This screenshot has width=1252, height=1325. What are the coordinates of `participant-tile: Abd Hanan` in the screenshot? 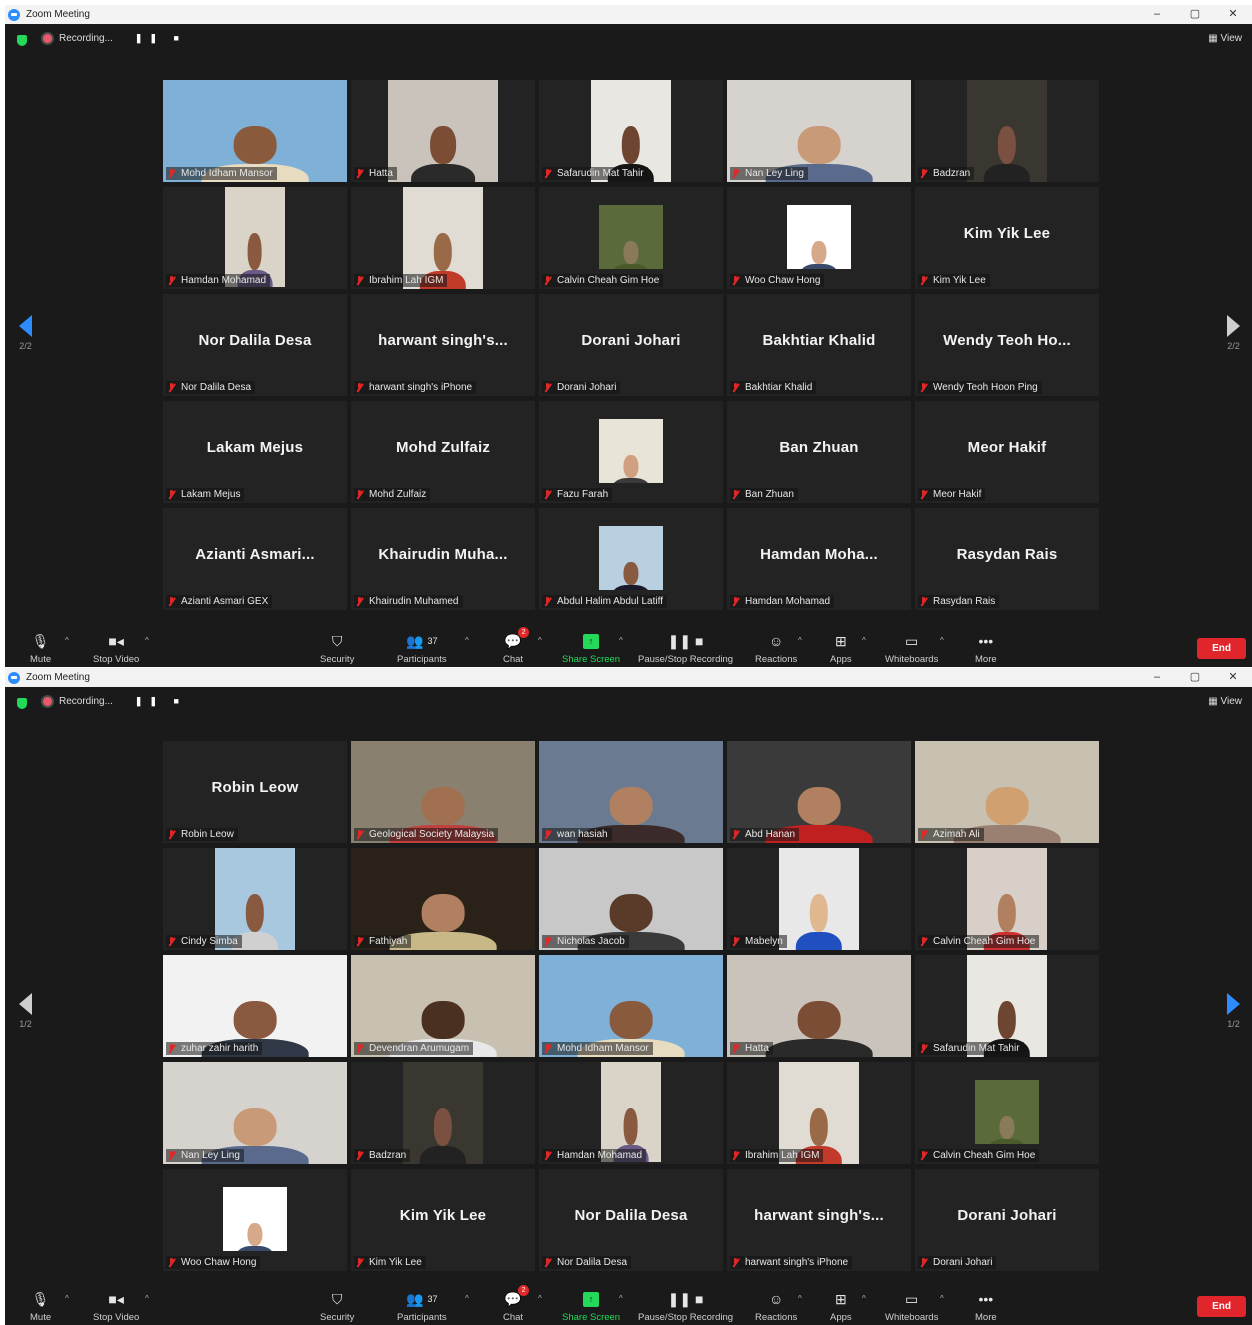 It's located at (819, 792).